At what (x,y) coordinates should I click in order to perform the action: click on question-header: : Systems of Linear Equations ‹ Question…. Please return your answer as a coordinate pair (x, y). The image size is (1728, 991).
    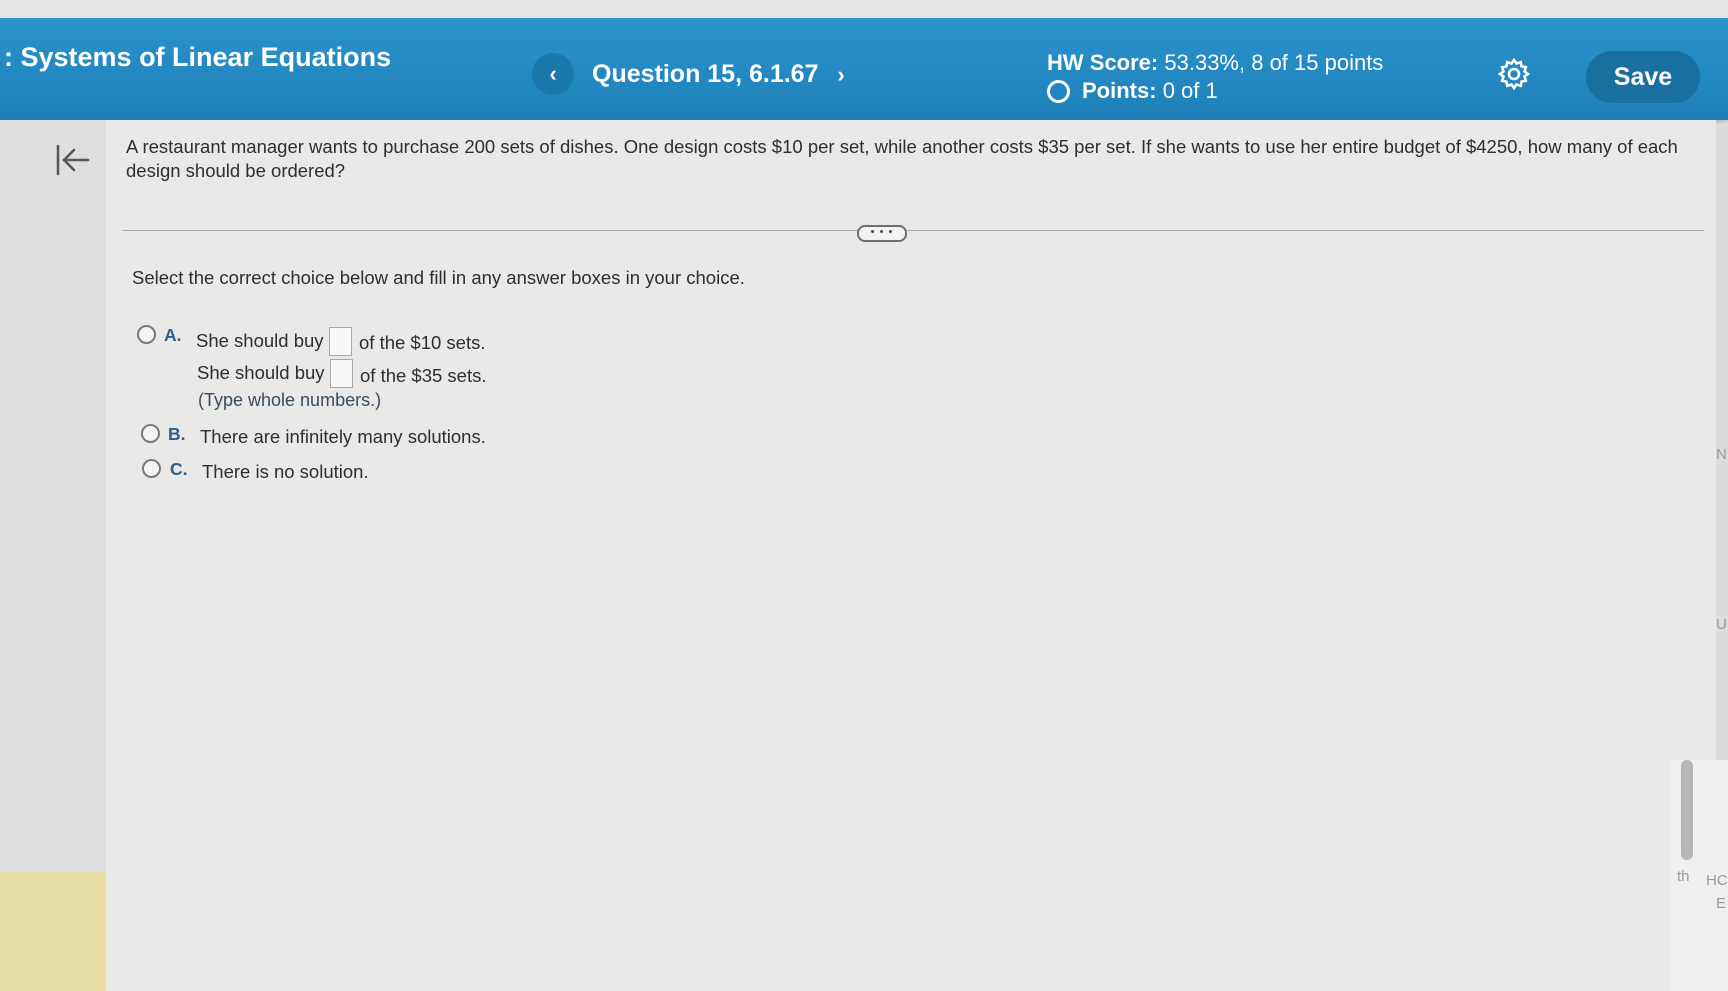
    Looking at the image, I should click on (864, 69).